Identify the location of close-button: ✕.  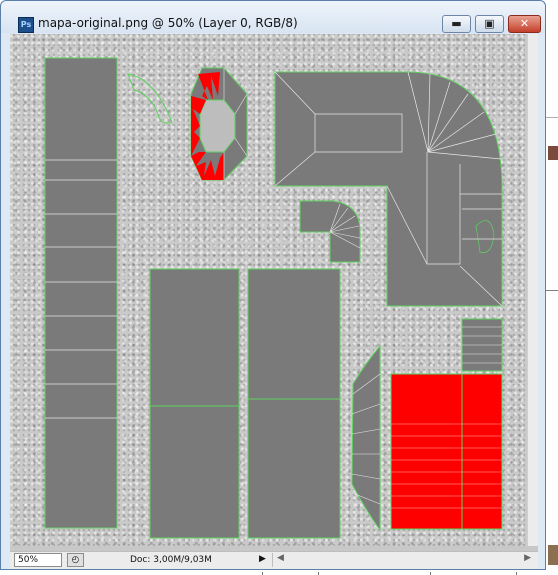
(524, 24).